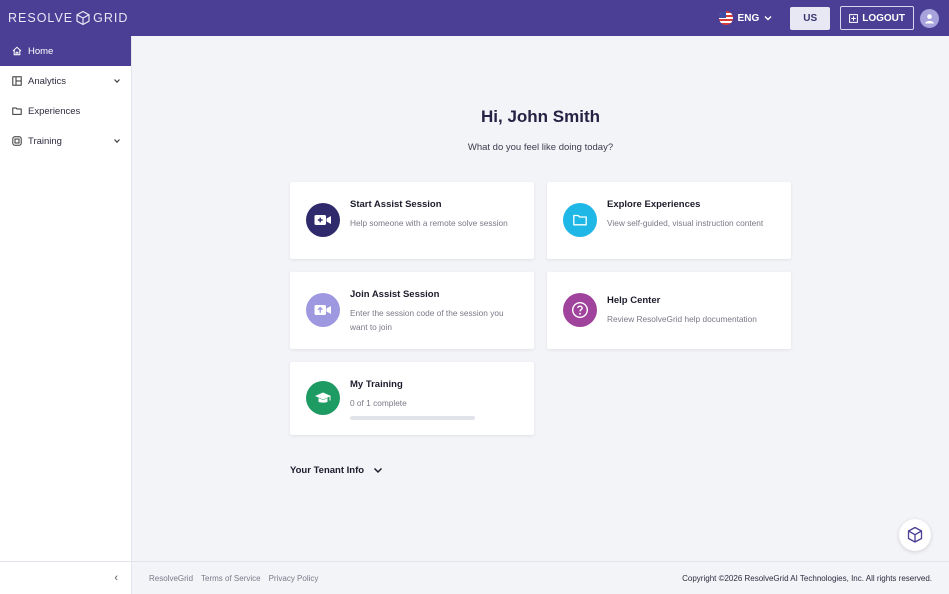 The width and height of the screenshot is (949, 594). I want to click on top-actions: ENG US LOGOUT, so click(828, 18).